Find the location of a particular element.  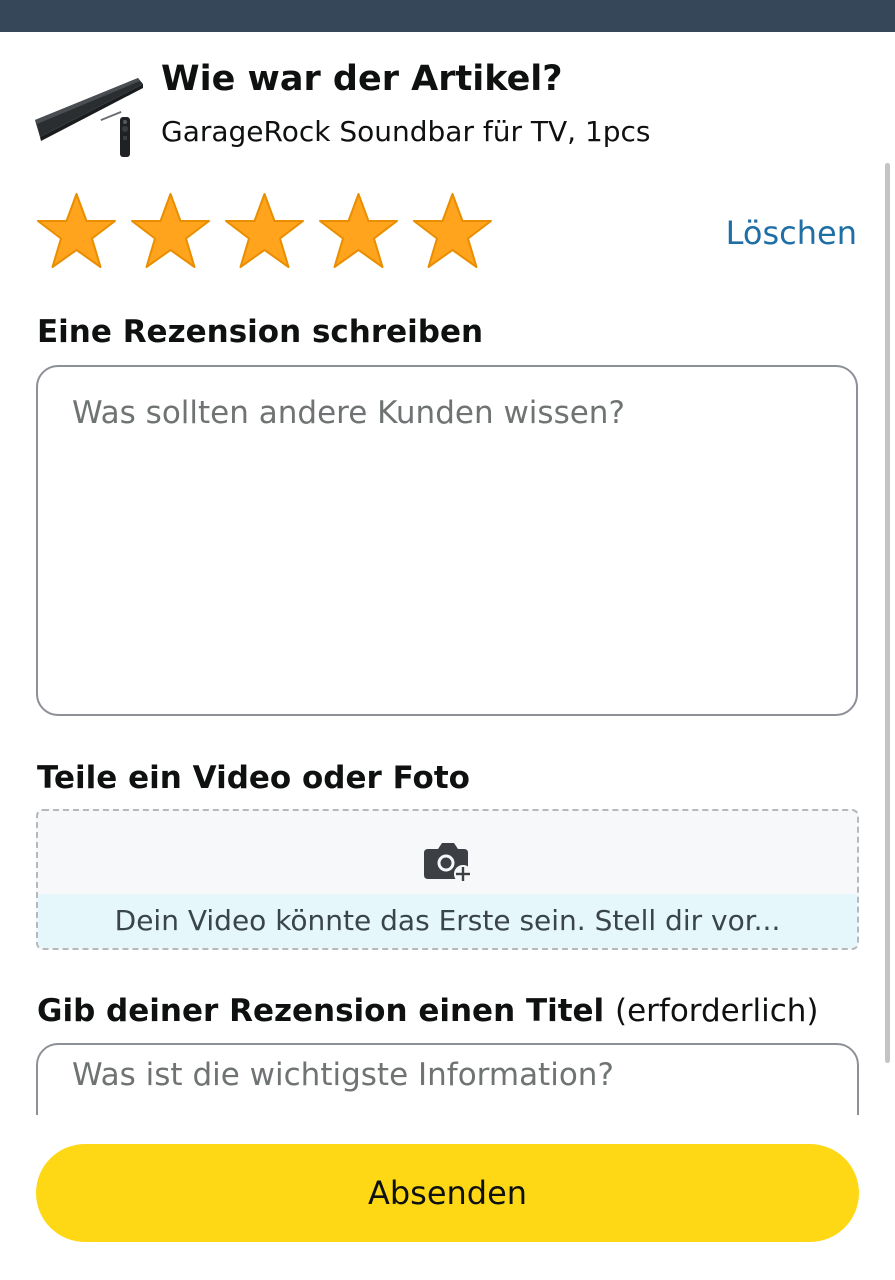

star-1-icon is located at coordinates (76, 233).